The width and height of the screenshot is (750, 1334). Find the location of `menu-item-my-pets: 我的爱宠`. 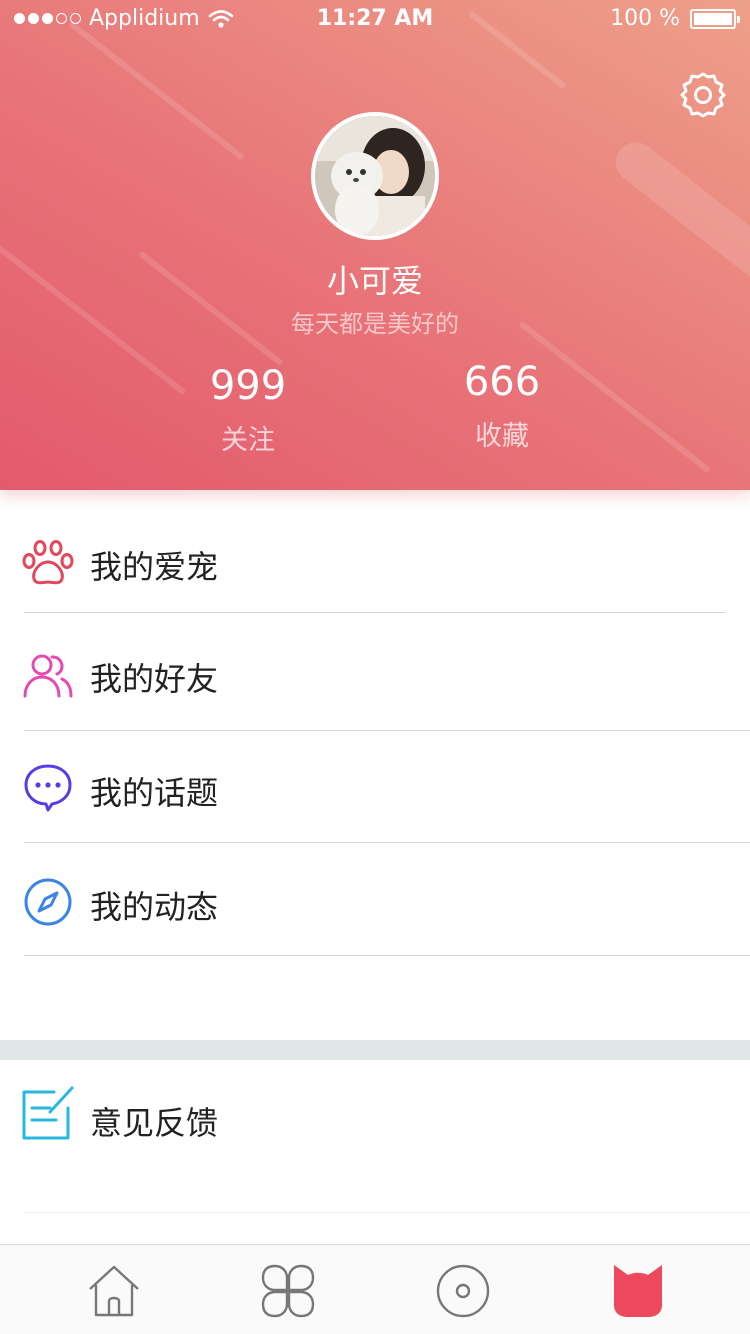

menu-item-my-pets: 我的爱宠 is located at coordinates (375, 563).